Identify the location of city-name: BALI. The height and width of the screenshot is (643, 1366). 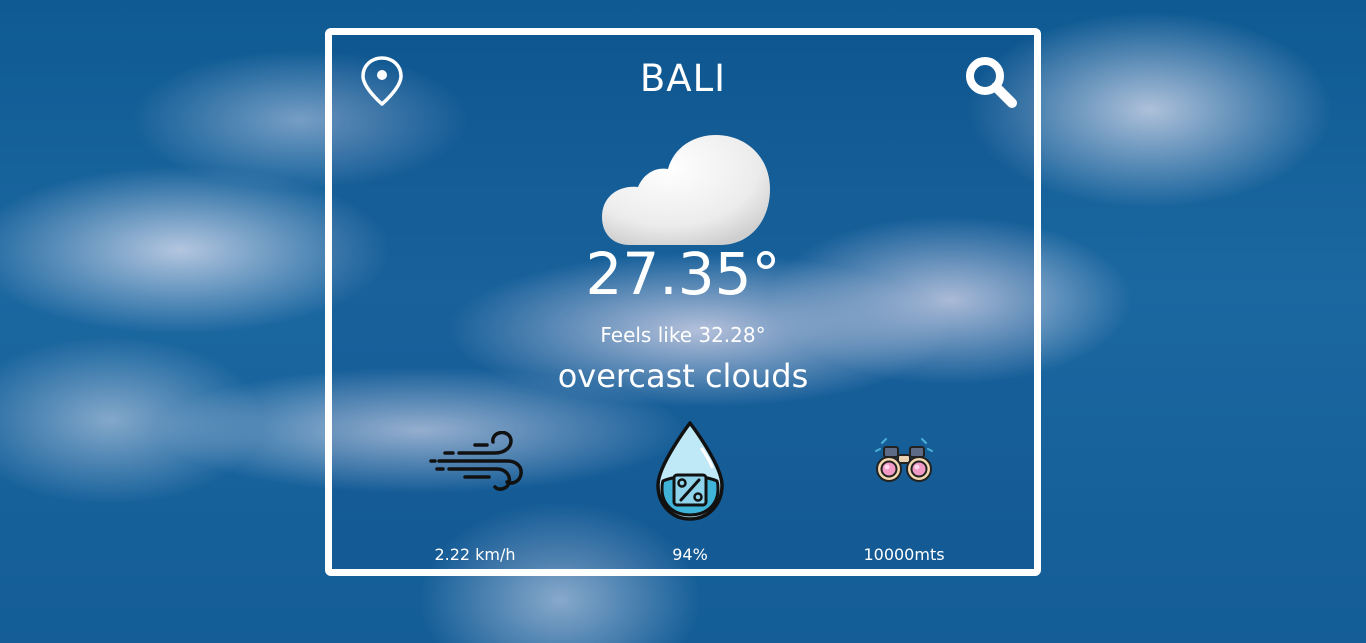
(683, 78).